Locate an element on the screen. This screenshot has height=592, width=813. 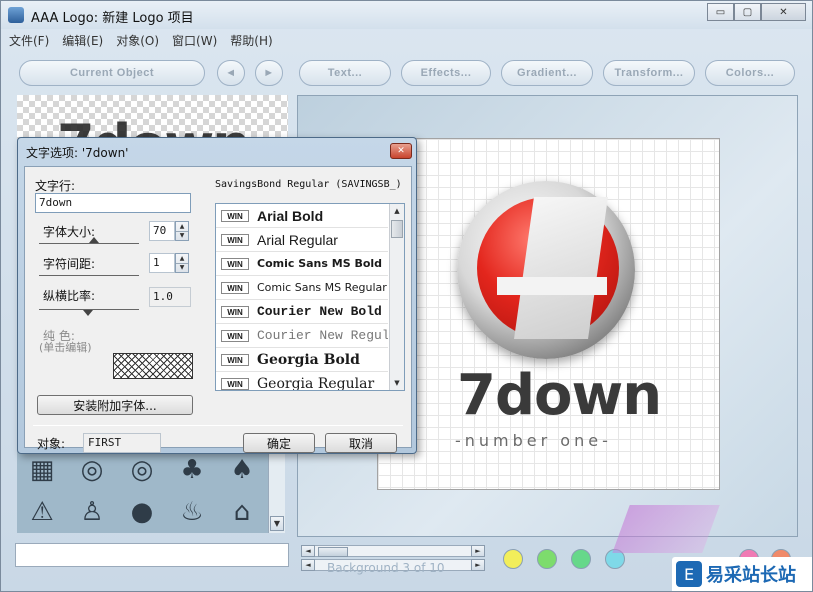
close-button: ✕ is located at coordinates (783, 12).